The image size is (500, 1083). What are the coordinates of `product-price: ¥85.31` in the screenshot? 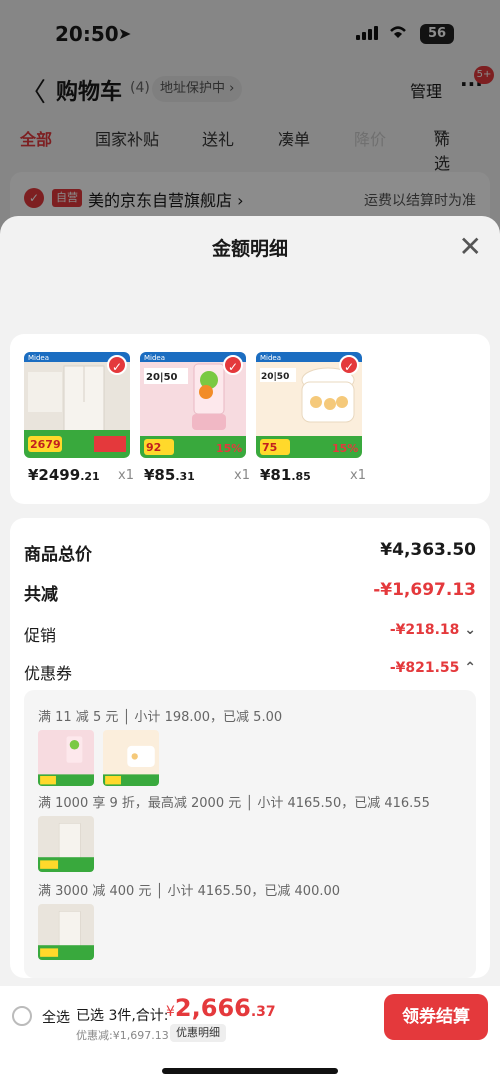 It's located at (169, 475).